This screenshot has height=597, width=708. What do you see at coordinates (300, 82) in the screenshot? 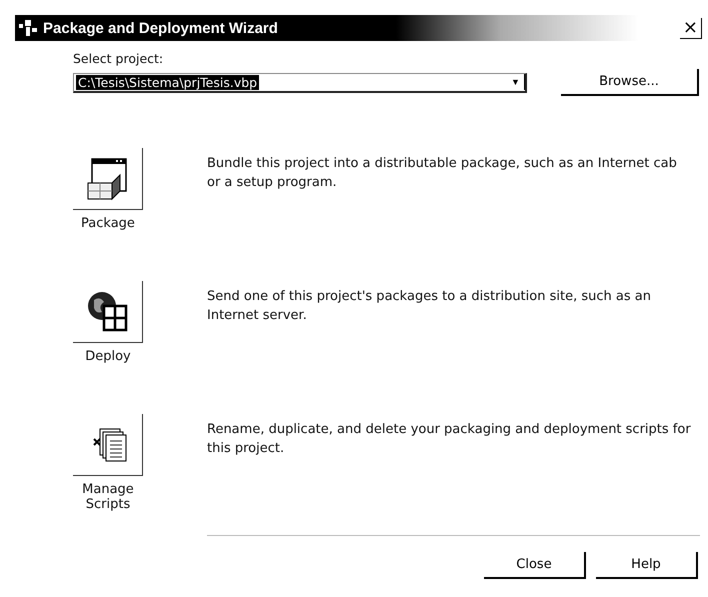
I see `project-combo-box: C:\Tesis\Sistema\prjTesis.vbp ▼` at bounding box center [300, 82].